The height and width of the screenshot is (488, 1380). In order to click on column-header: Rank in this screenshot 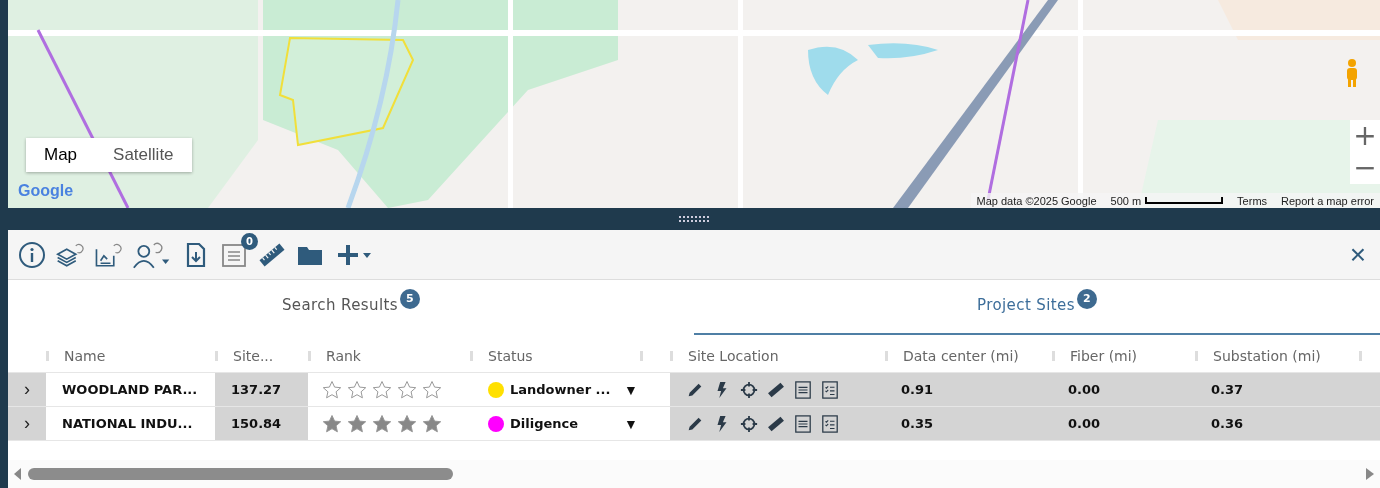, I will do `click(343, 356)`.